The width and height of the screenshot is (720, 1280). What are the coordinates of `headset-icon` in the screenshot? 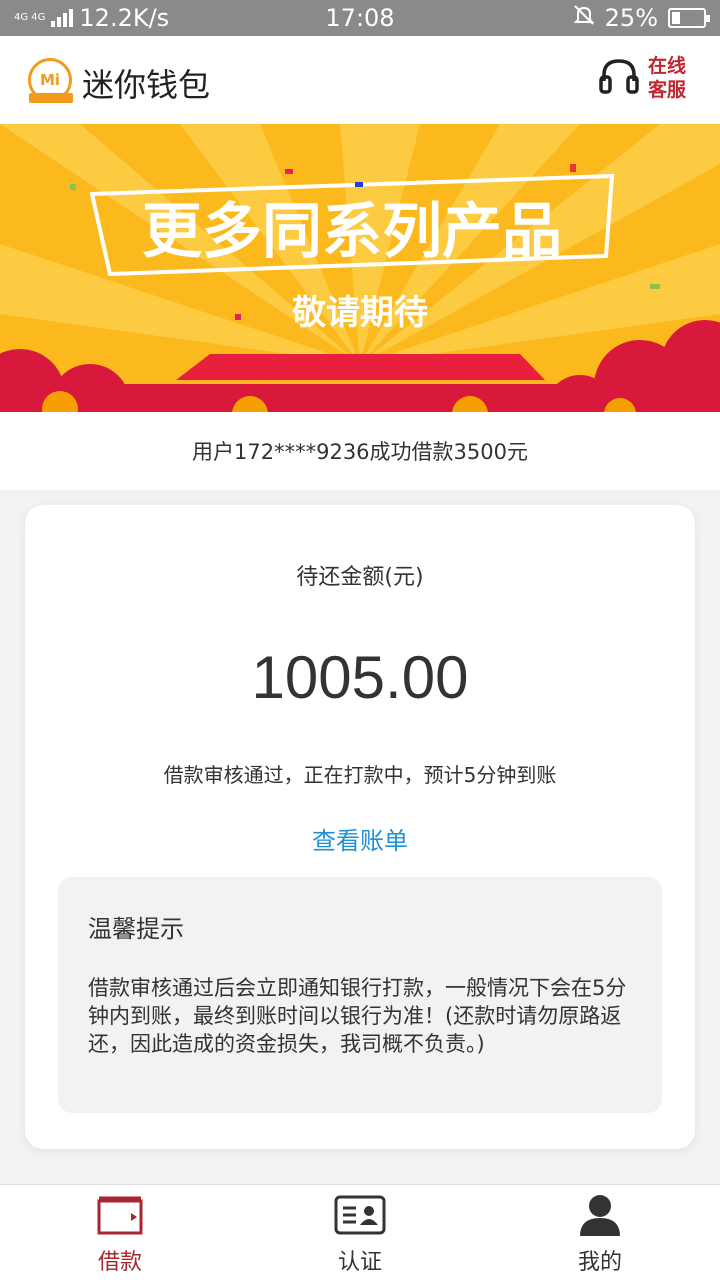 It's located at (619, 78).